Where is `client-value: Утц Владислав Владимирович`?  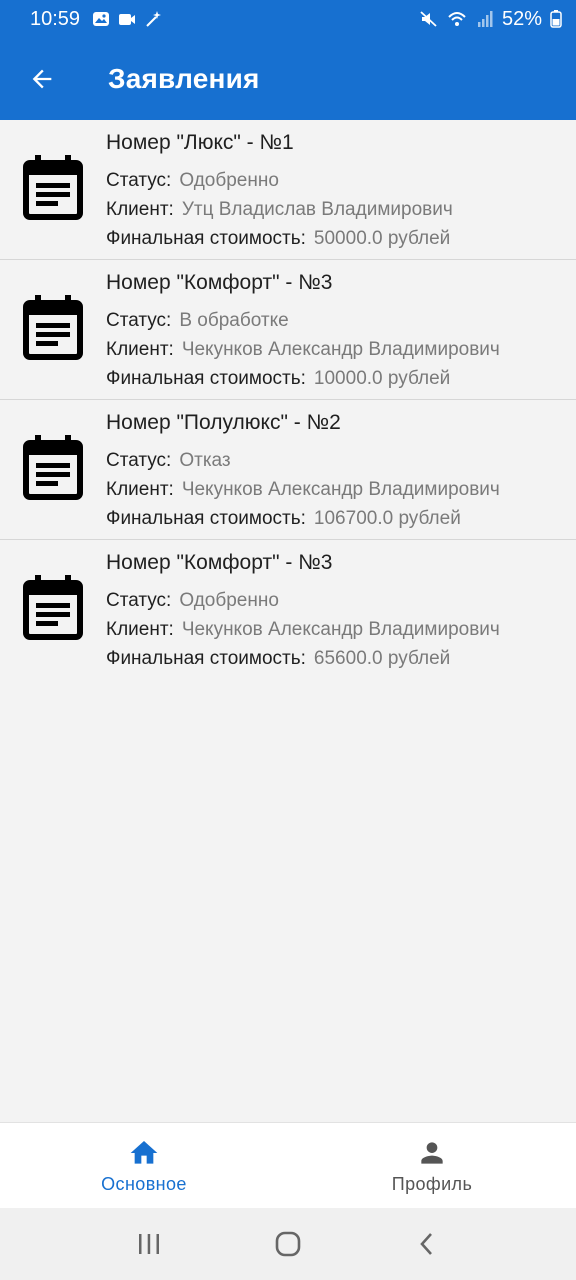 client-value: Утц Владислав Владимирович is located at coordinates (317, 209).